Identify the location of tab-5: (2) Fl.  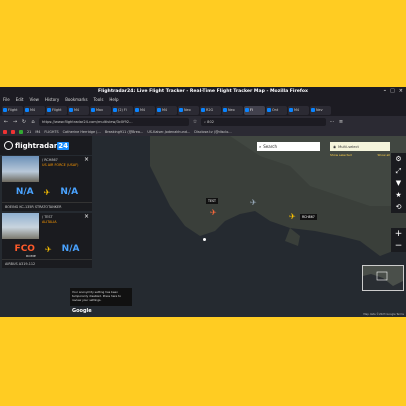
(122, 110).